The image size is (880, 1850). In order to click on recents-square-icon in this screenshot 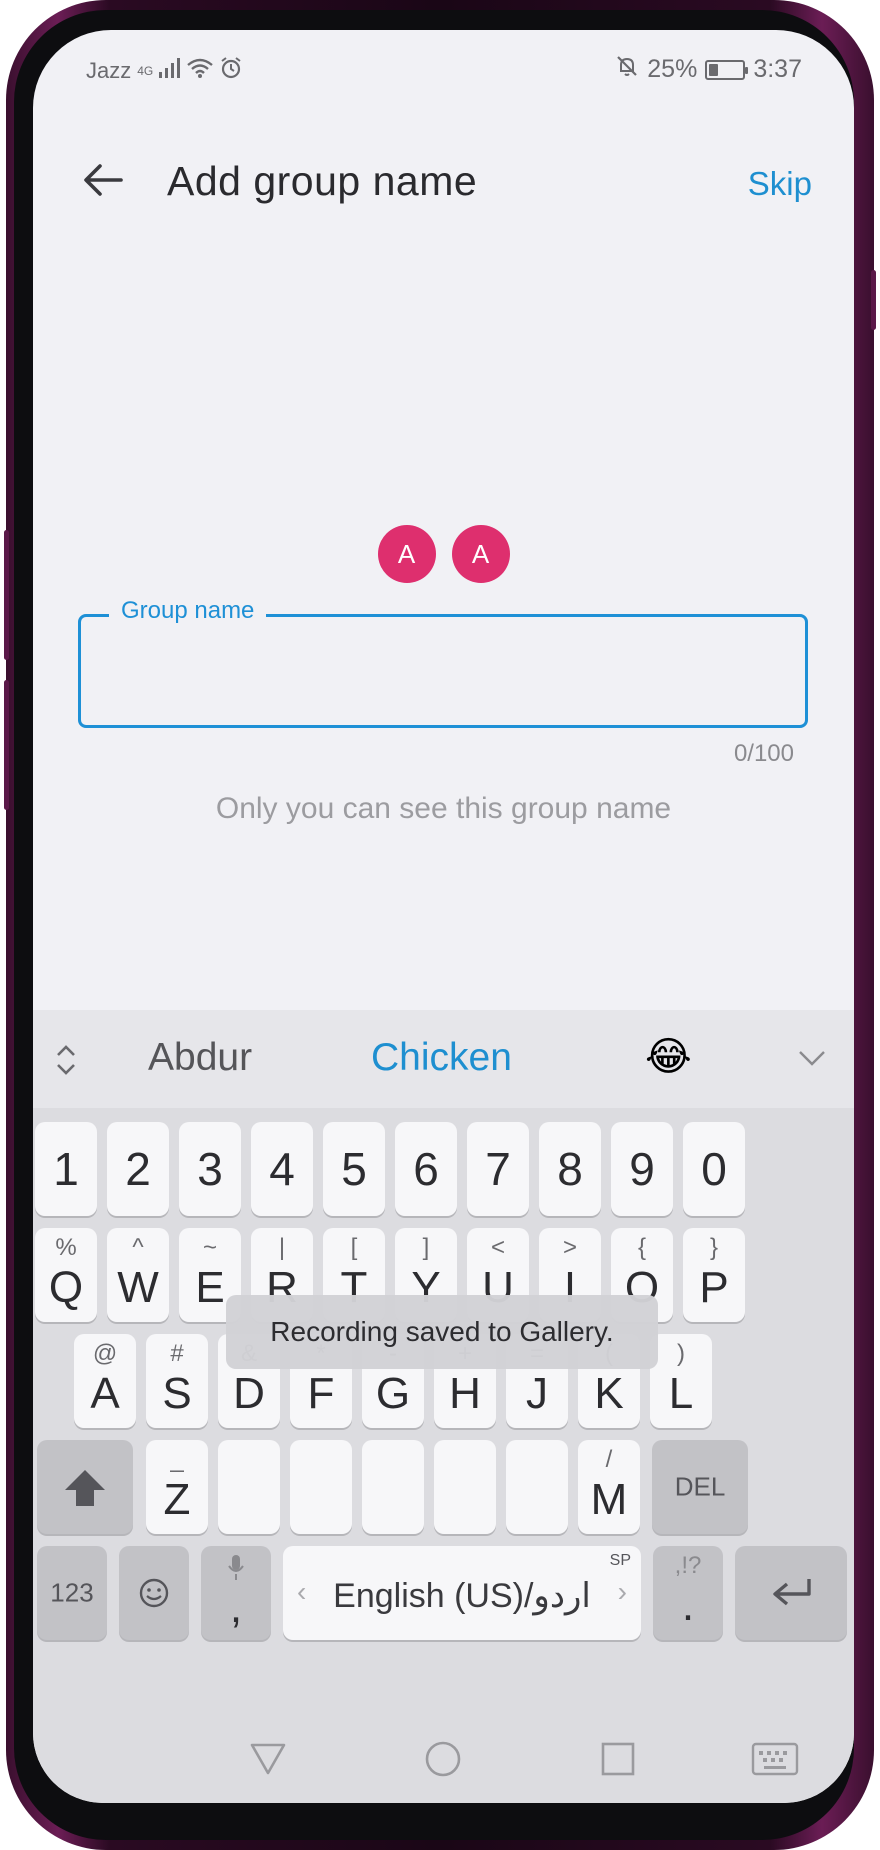, I will do `click(618, 1759)`.